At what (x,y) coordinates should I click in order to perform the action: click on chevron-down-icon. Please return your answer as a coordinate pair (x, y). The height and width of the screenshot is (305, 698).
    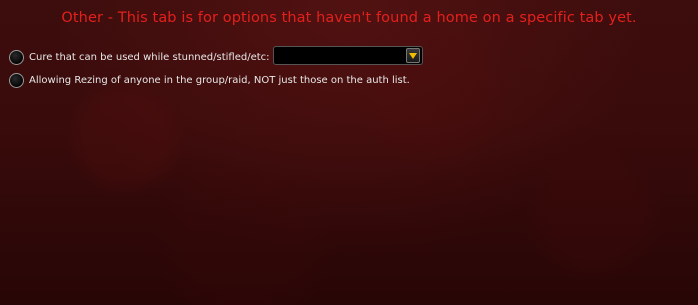
    Looking at the image, I should click on (413, 55).